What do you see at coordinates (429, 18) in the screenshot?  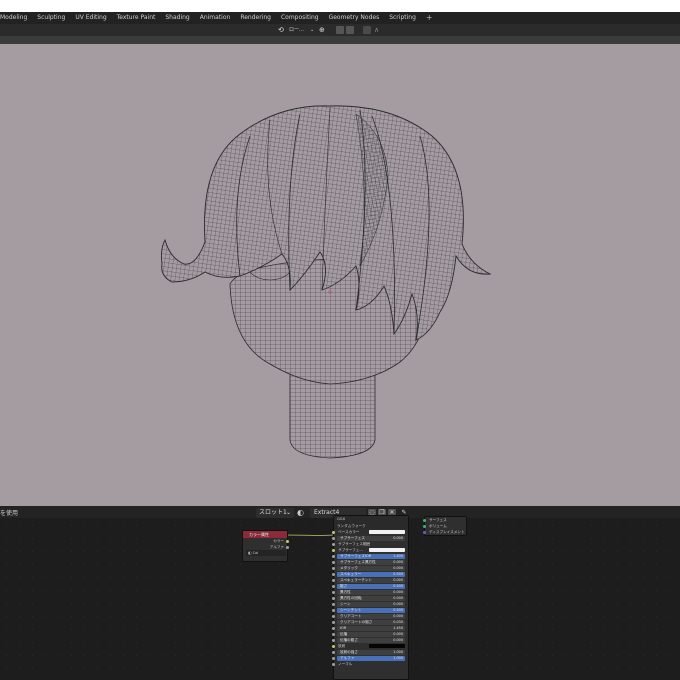 I see `add-workspace-button: +` at bounding box center [429, 18].